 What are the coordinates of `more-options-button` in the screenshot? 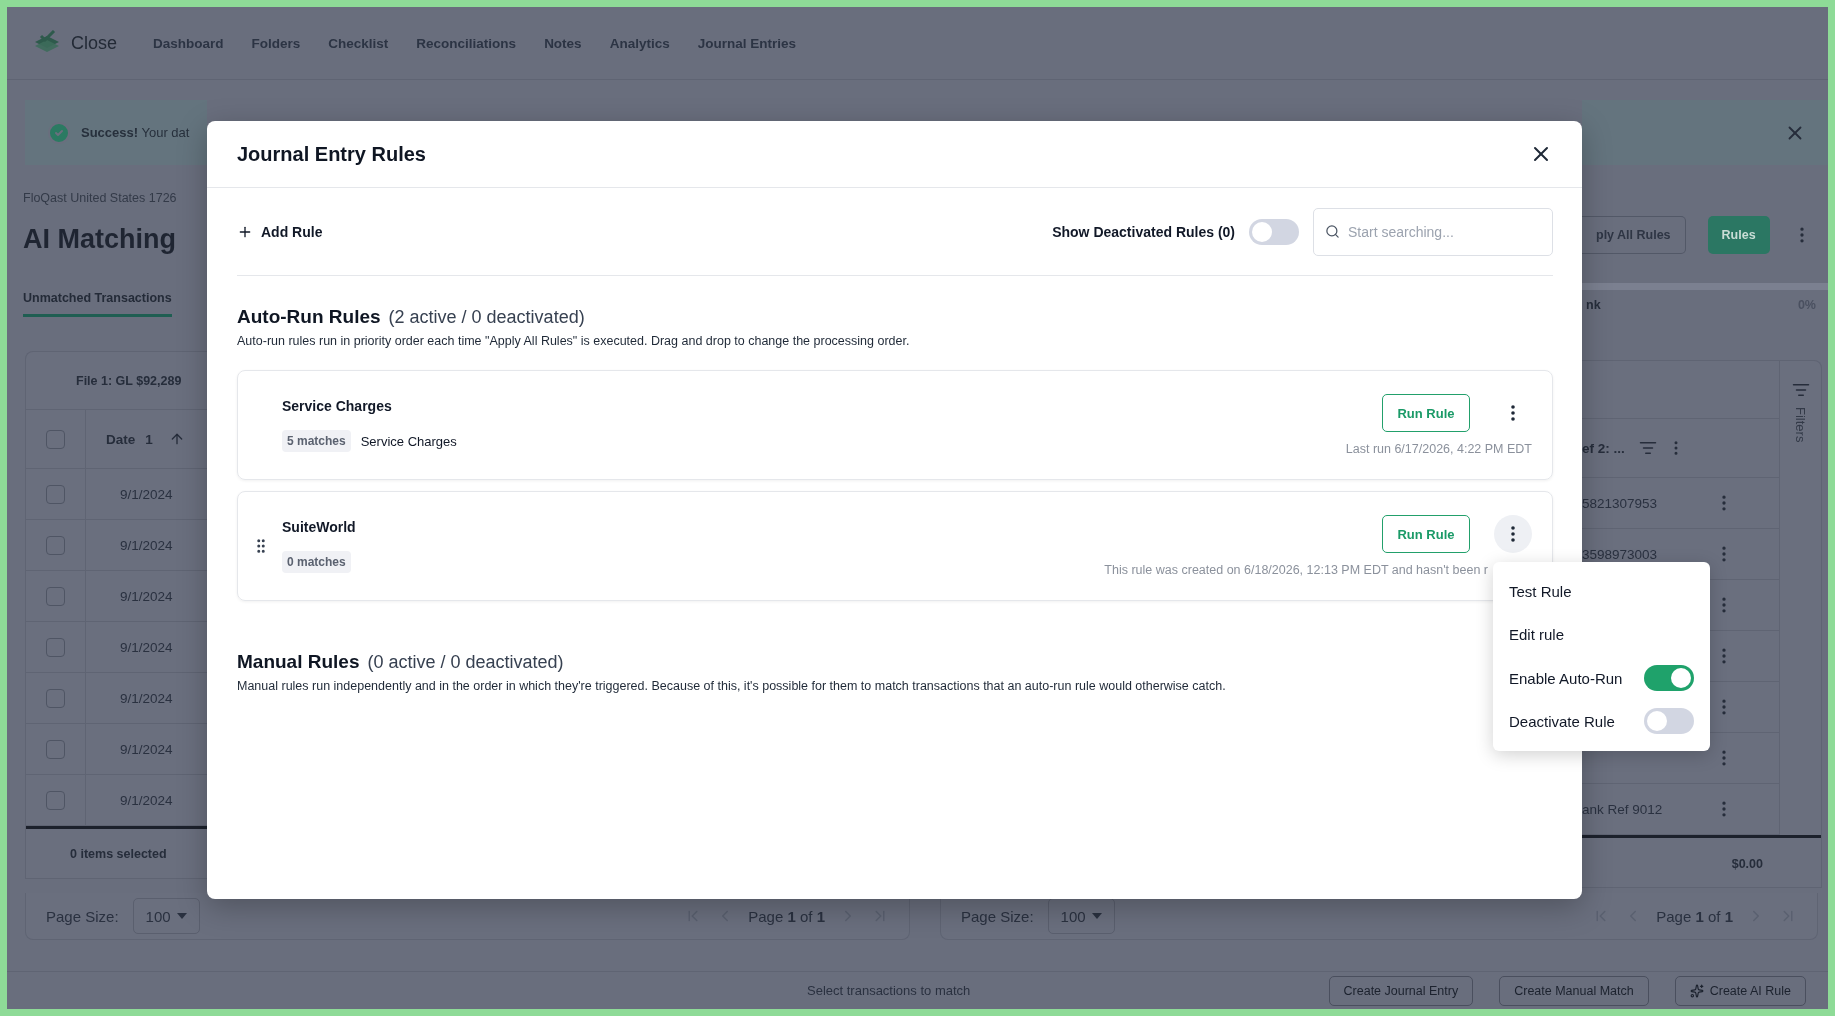 It's located at (1513, 534).